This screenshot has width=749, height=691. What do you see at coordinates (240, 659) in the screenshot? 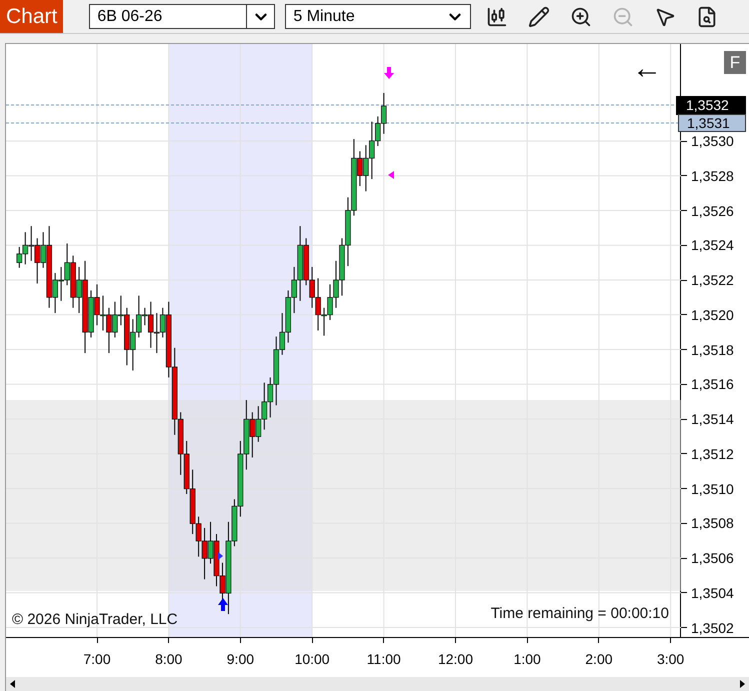
I see `time-axis-label: 9:00` at bounding box center [240, 659].